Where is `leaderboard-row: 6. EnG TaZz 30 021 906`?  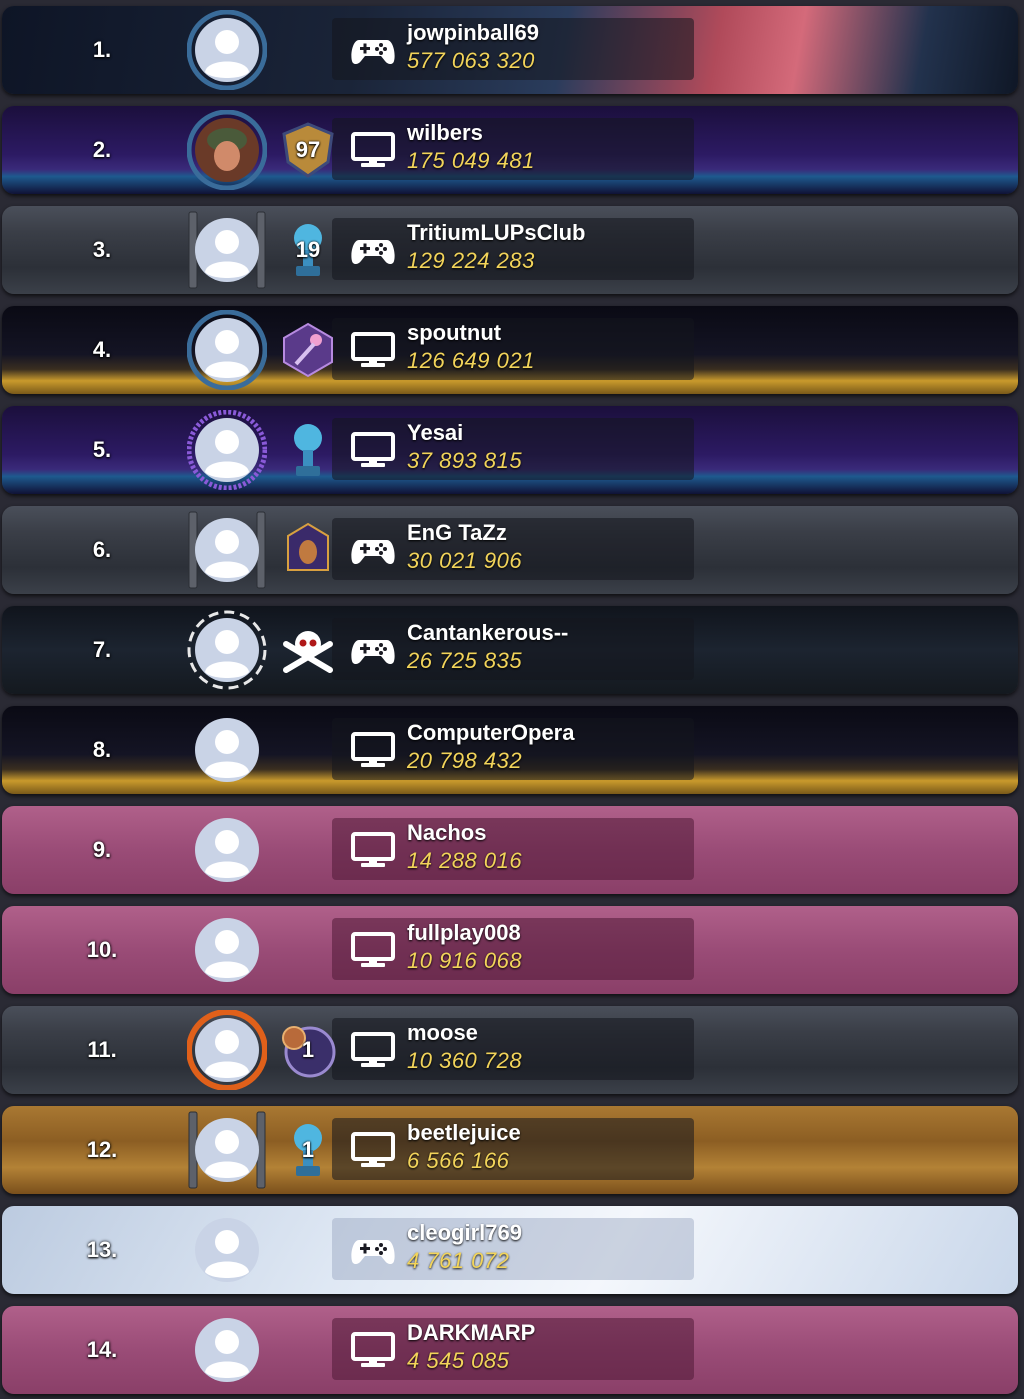
leaderboard-row: 6. EnG TaZz 30 021 906 is located at coordinates (510, 550).